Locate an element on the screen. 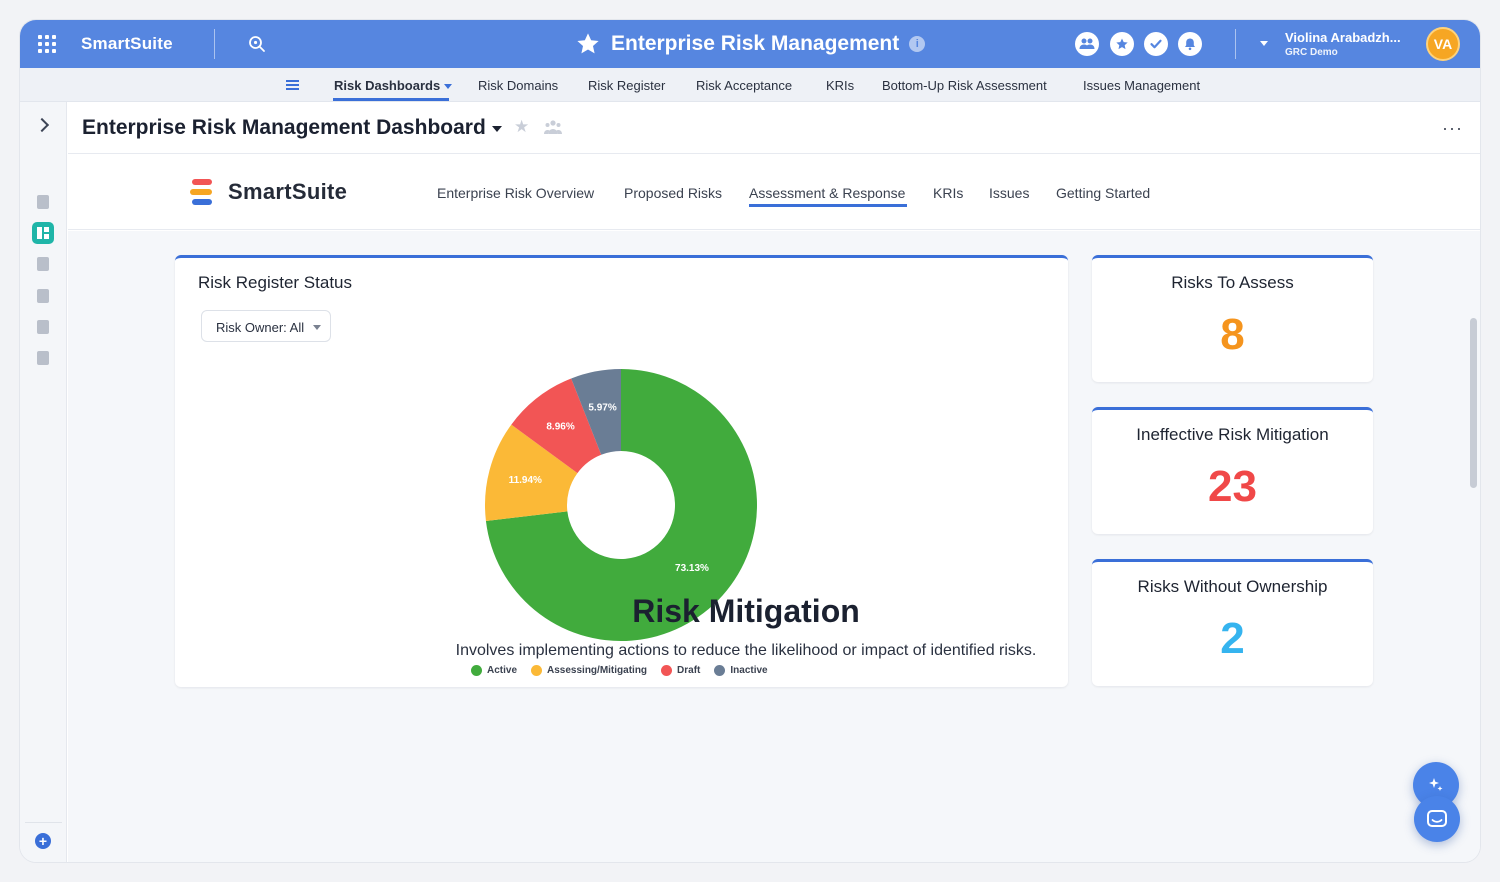  legend-item: Active is located at coordinates (494, 670).